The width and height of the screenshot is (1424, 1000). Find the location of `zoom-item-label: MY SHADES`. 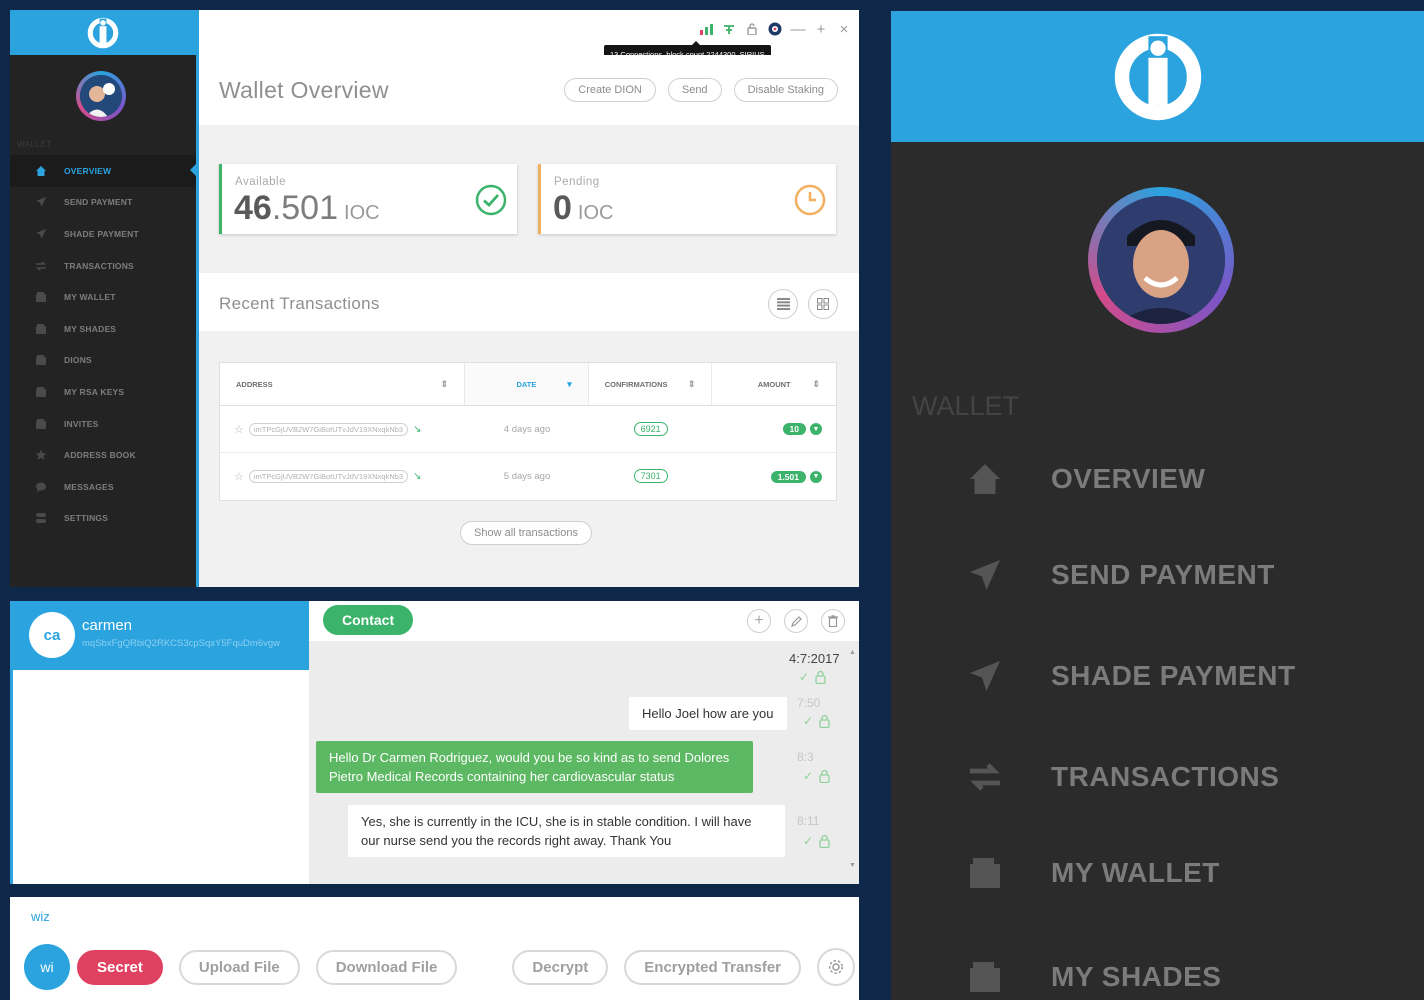

zoom-item-label: MY SHADES is located at coordinates (1136, 976).